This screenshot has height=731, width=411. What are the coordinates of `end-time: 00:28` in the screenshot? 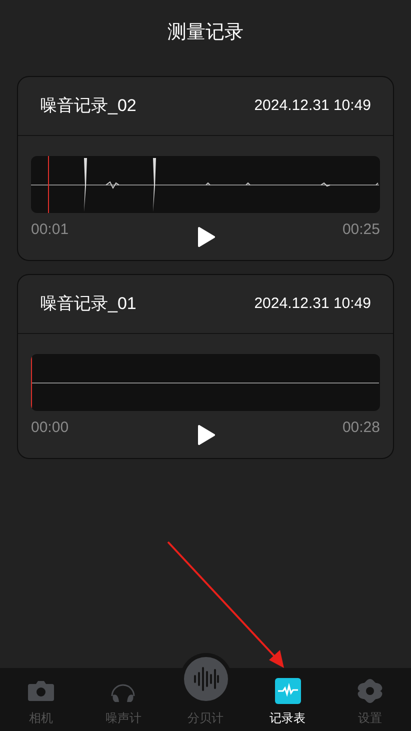 It's located at (361, 428).